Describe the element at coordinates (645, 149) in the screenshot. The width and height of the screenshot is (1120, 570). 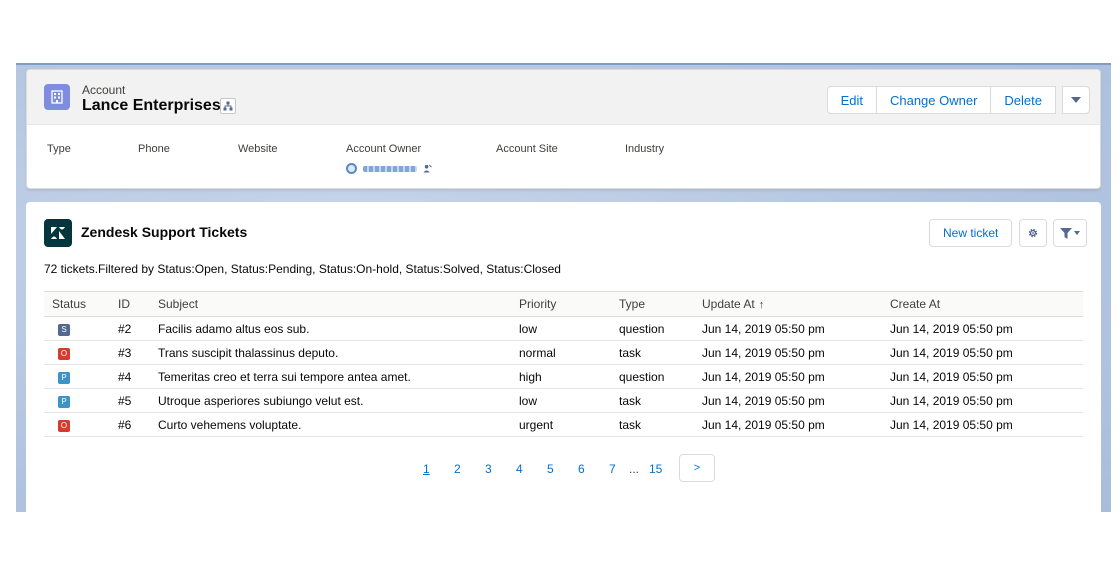
I see `field-label-industry: Industry` at that location.